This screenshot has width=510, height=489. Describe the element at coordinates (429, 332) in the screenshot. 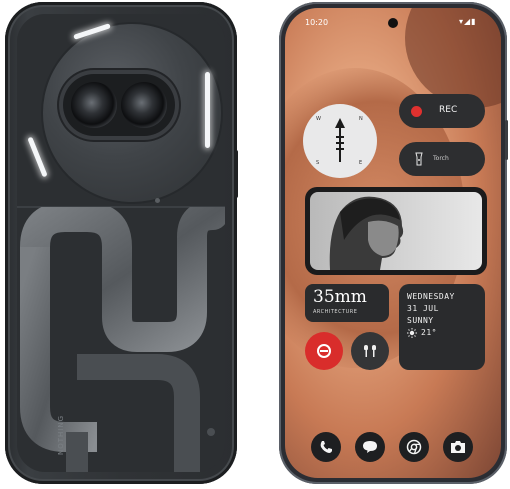

I see `weather-temperature: 21°` at that location.